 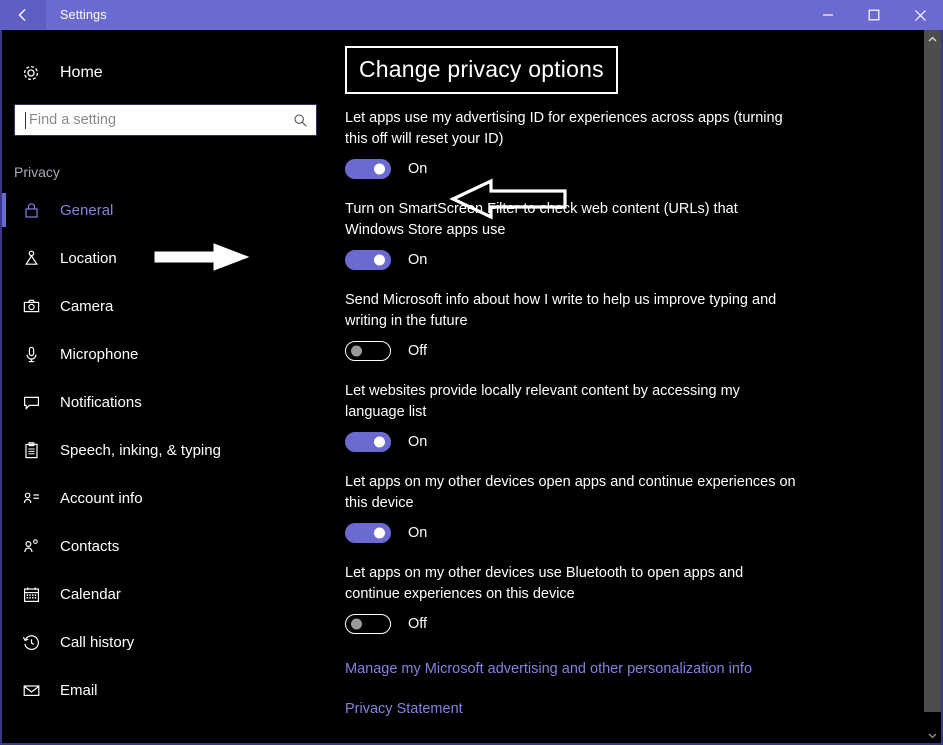 I want to click on back-arrow-icon, so click(x=23, y=15).